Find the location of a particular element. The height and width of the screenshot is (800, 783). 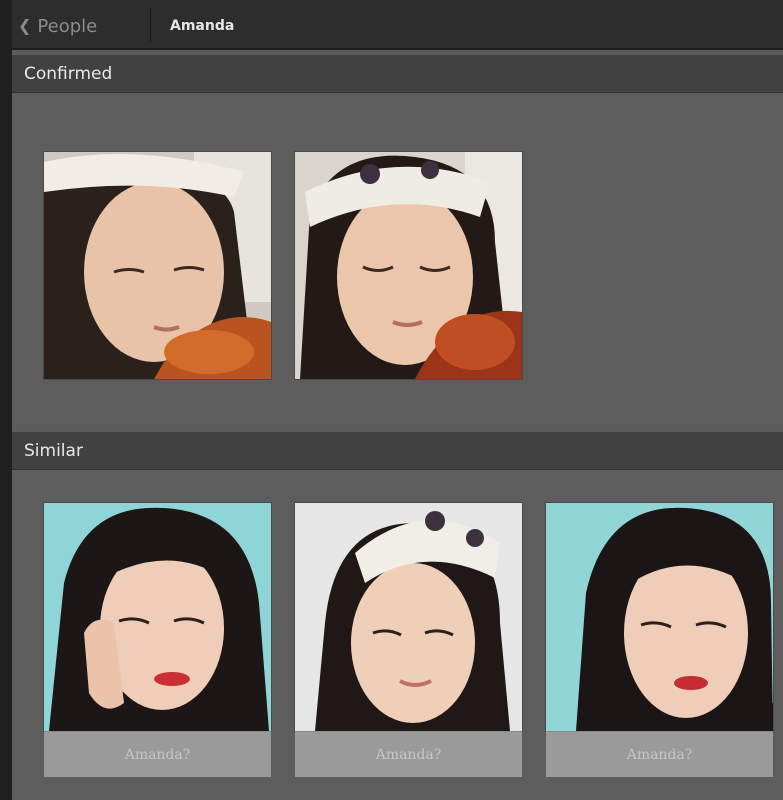

portrait-violin-headband-1-icon is located at coordinates (157, 265).